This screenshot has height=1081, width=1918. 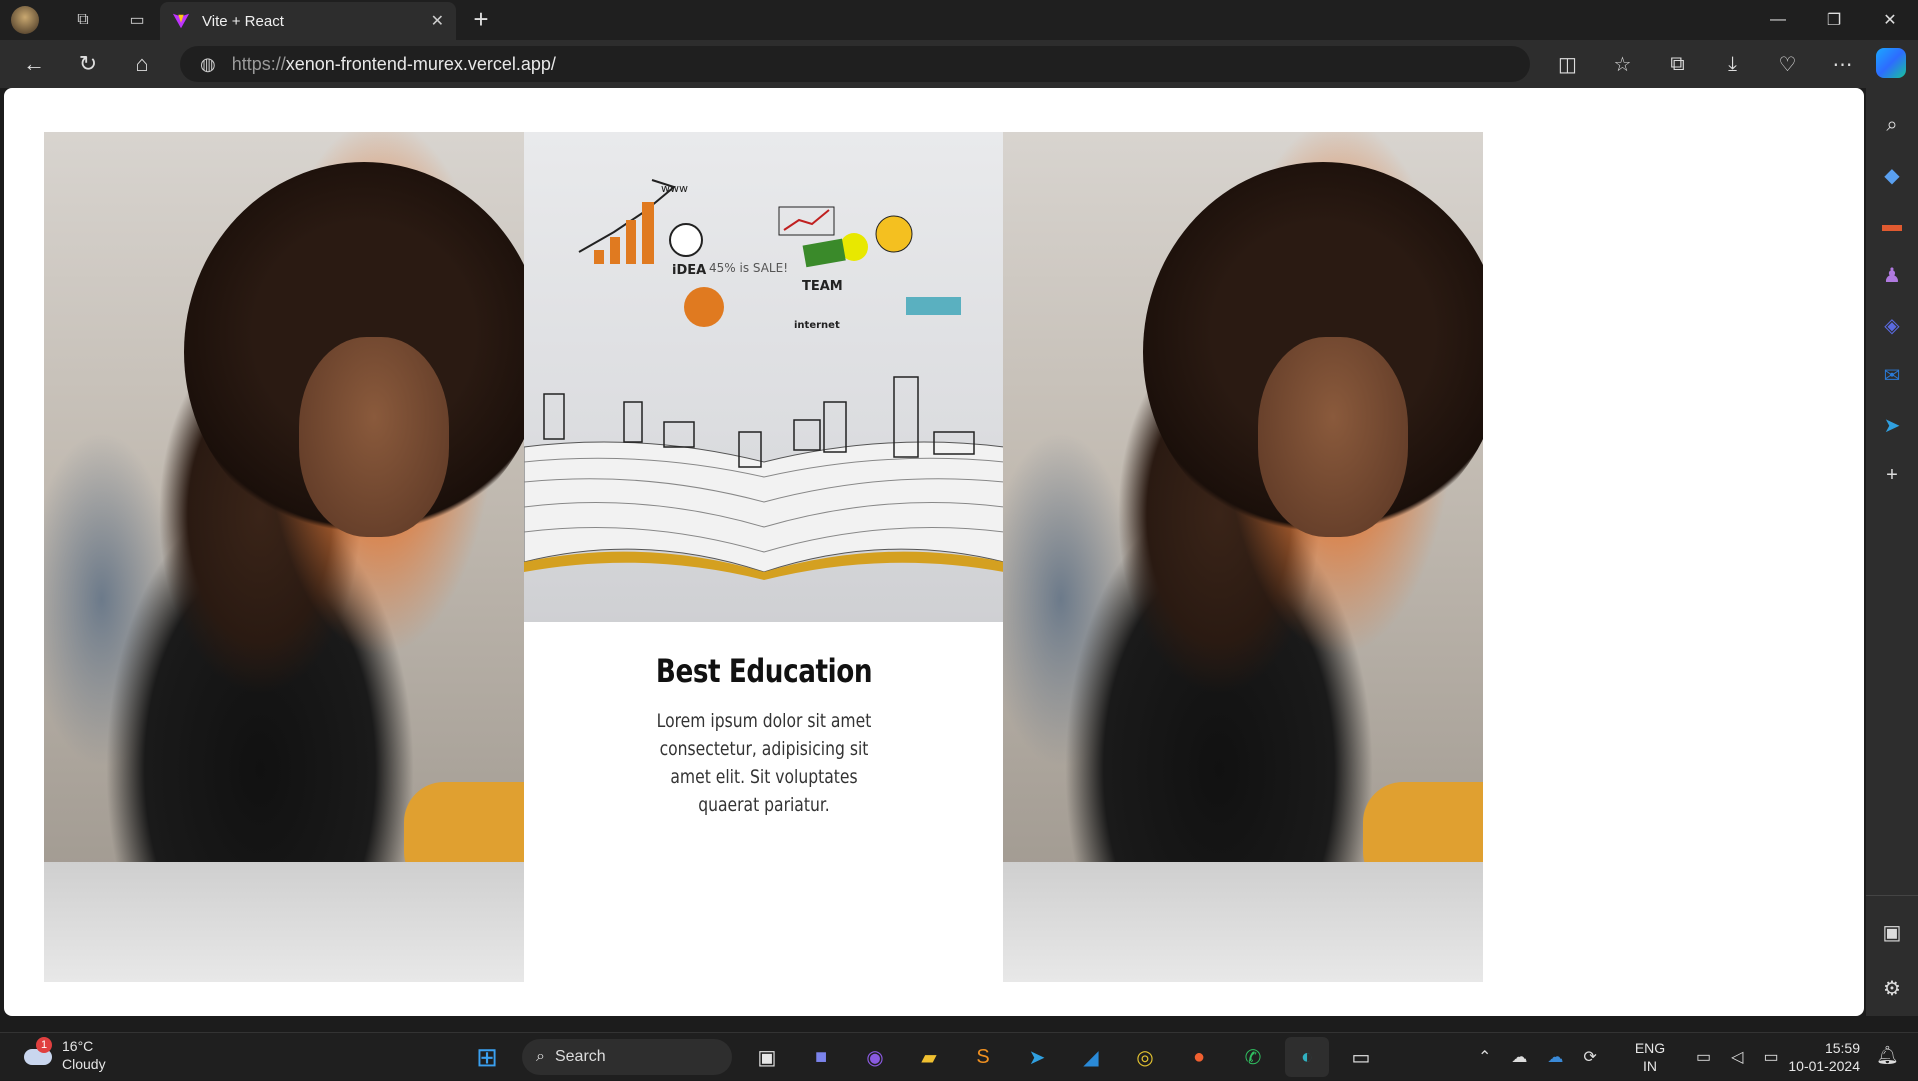 I want to click on vscode-icon: ◢, so click(x=1091, y=1057).